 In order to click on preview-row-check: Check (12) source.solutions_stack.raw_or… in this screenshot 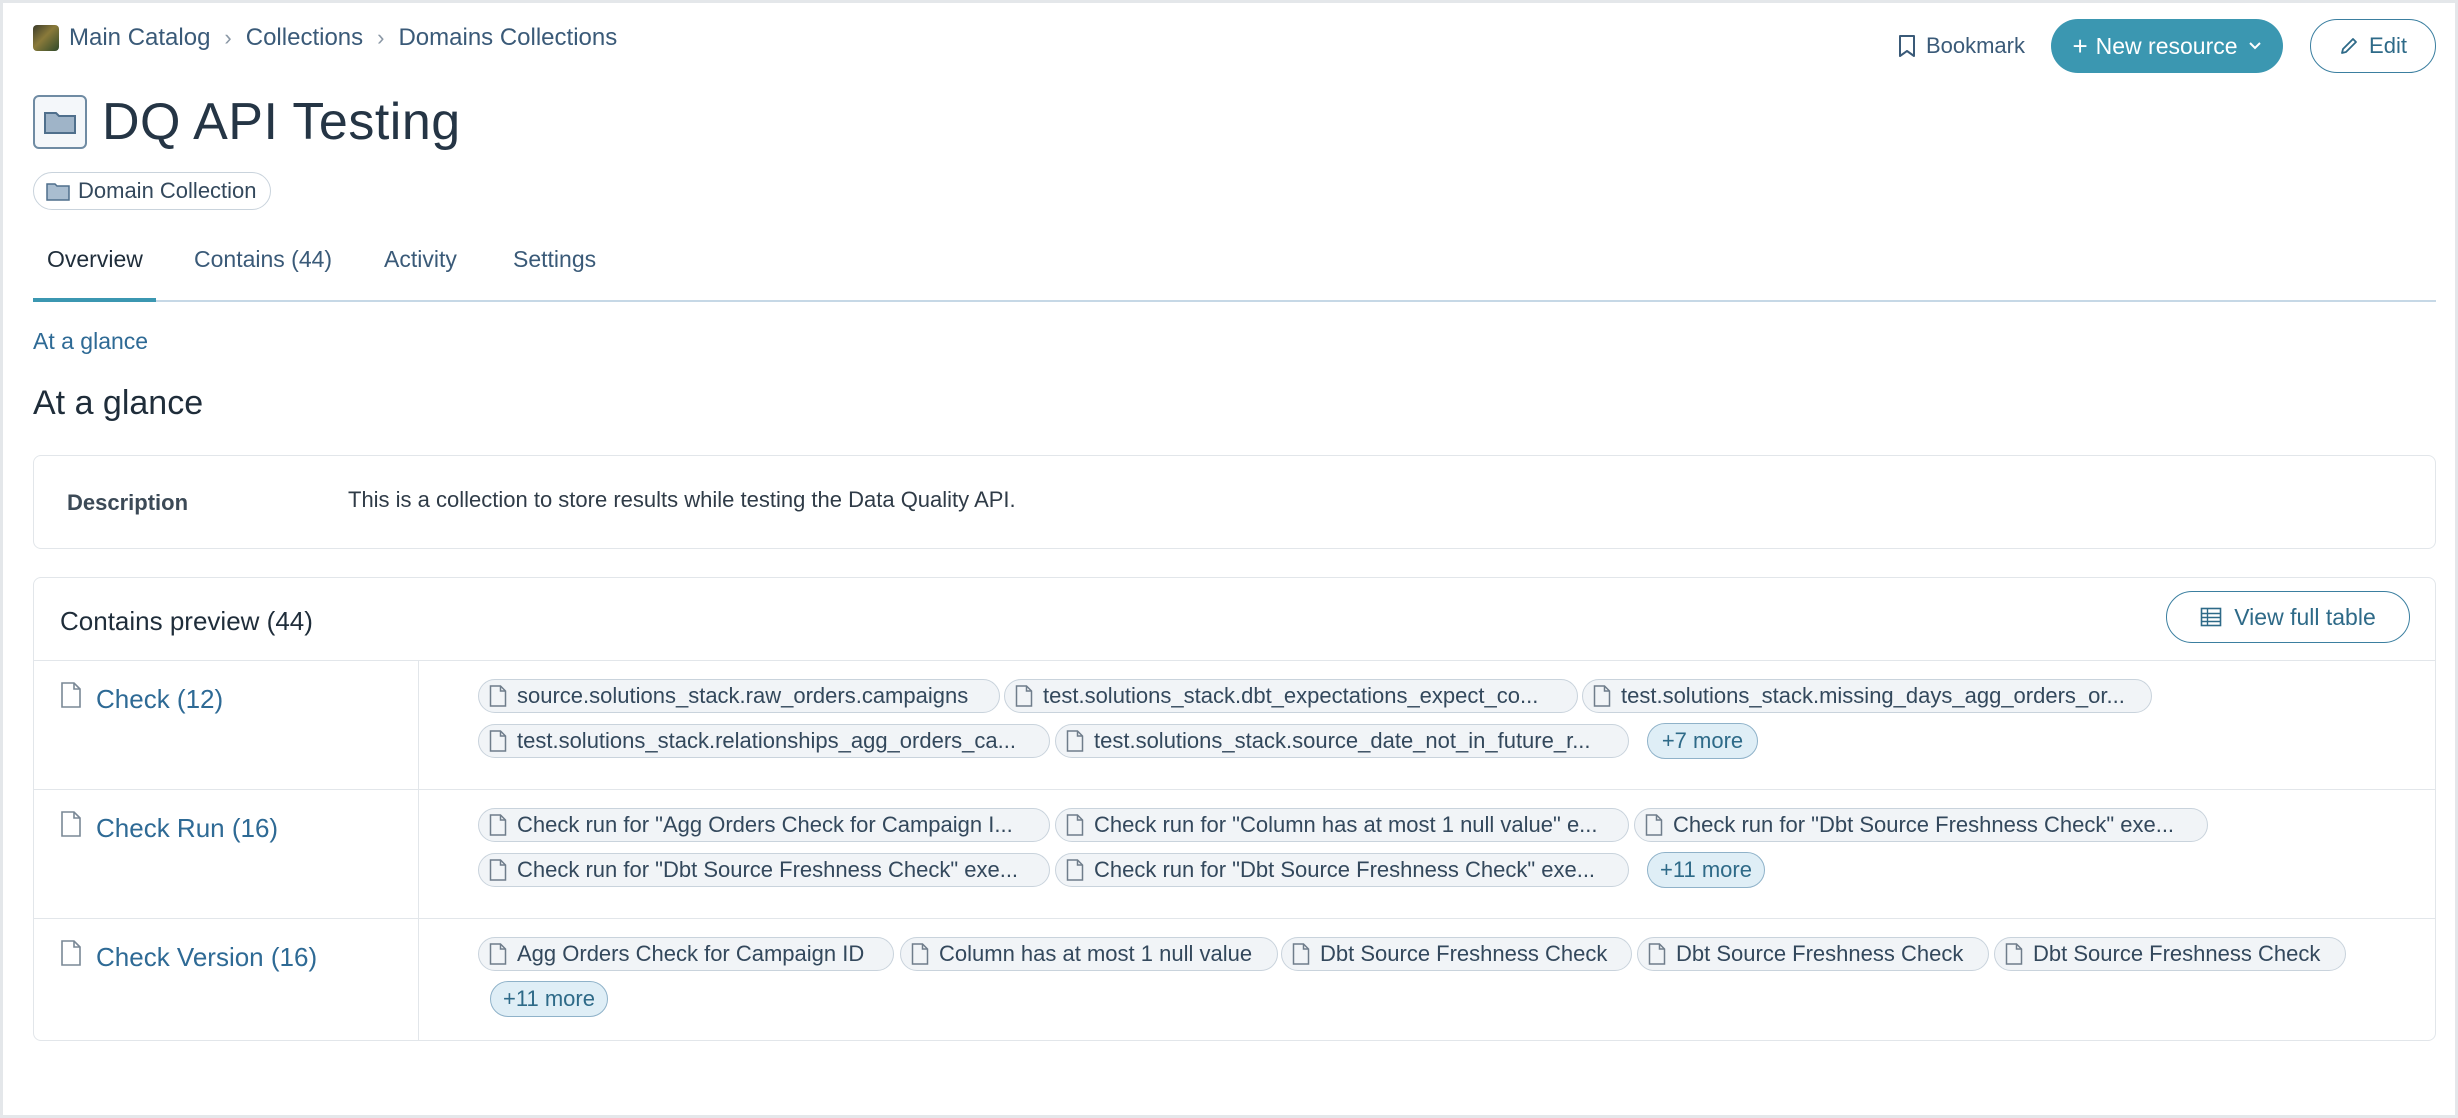, I will do `click(1234, 725)`.